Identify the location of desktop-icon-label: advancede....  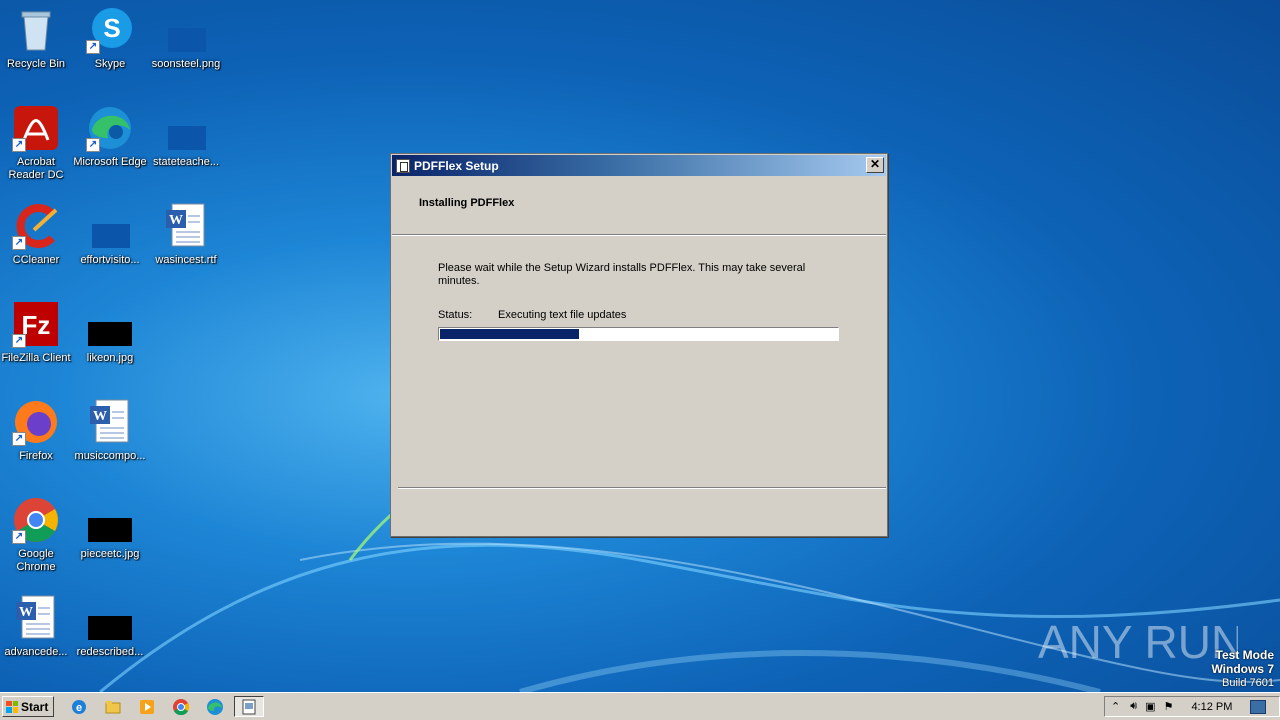
(36, 652).